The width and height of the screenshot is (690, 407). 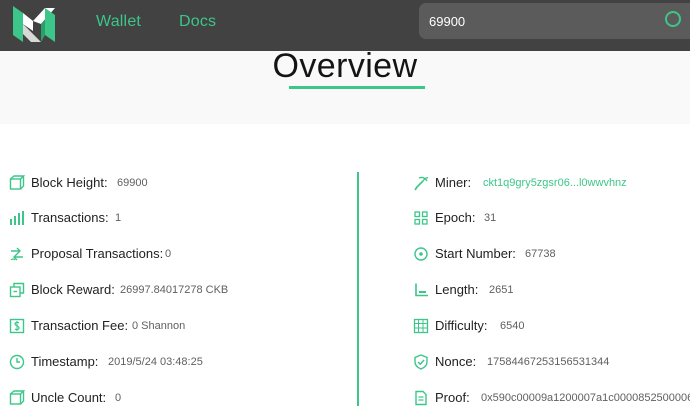 I want to click on uncle-count-icon, so click(x=17, y=397).